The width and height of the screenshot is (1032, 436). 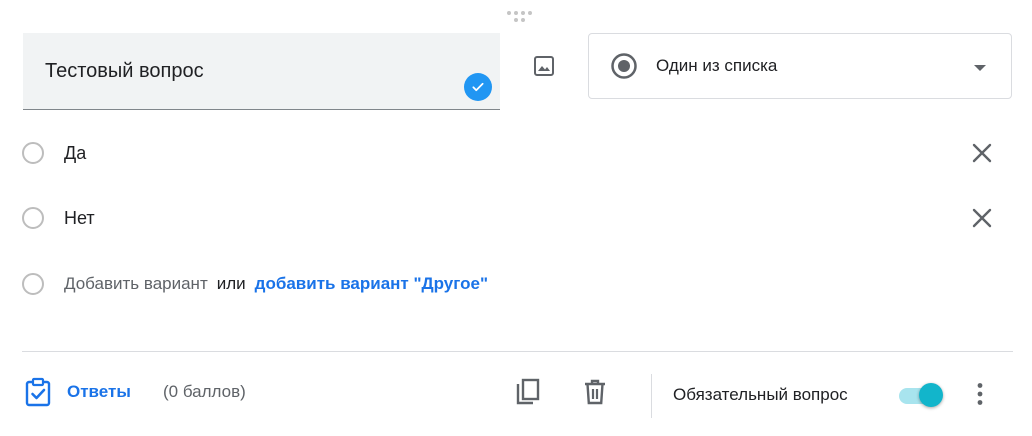 What do you see at coordinates (519, 16) in the screenshot?
I see `drag-handle-icon` at bounding box center [519, 16].